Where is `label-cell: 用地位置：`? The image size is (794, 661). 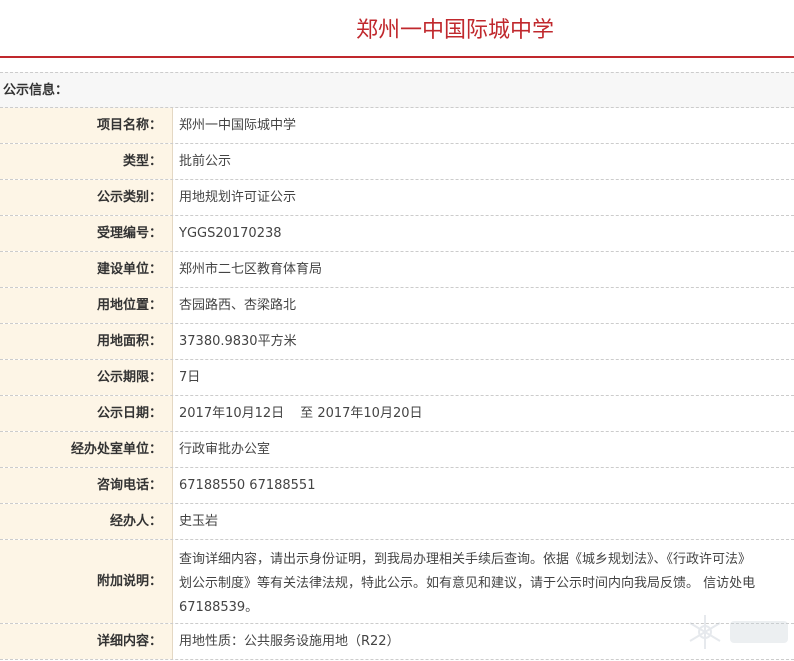
label-cell: 用地位置： is located at coordinates (86, 305).